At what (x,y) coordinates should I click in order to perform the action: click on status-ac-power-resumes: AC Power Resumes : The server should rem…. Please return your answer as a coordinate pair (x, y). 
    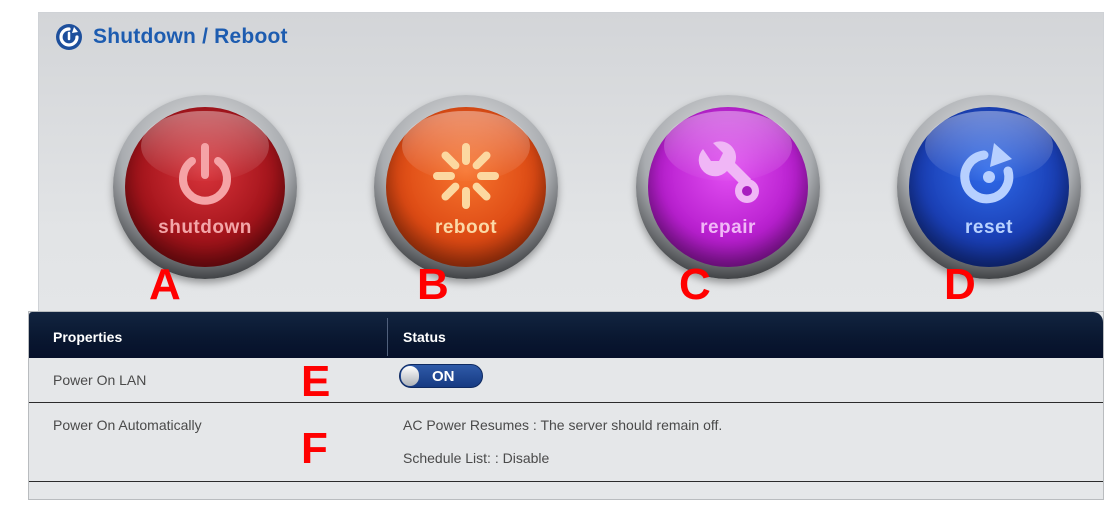
    Looking at the image, I should click on (563, 425).